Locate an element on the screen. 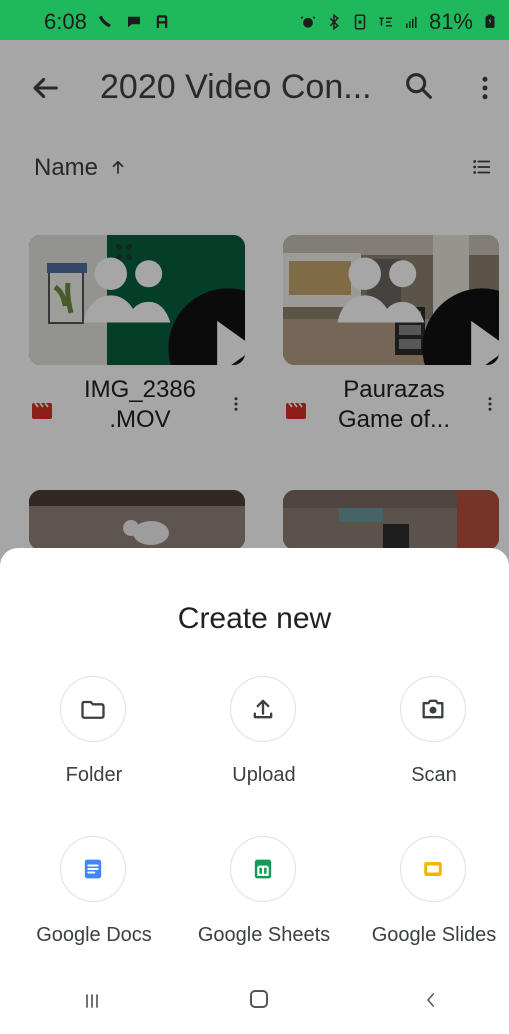 The width and height of the screenshot is (509, 1034). folder-icon is located at coordinates (93, 709).